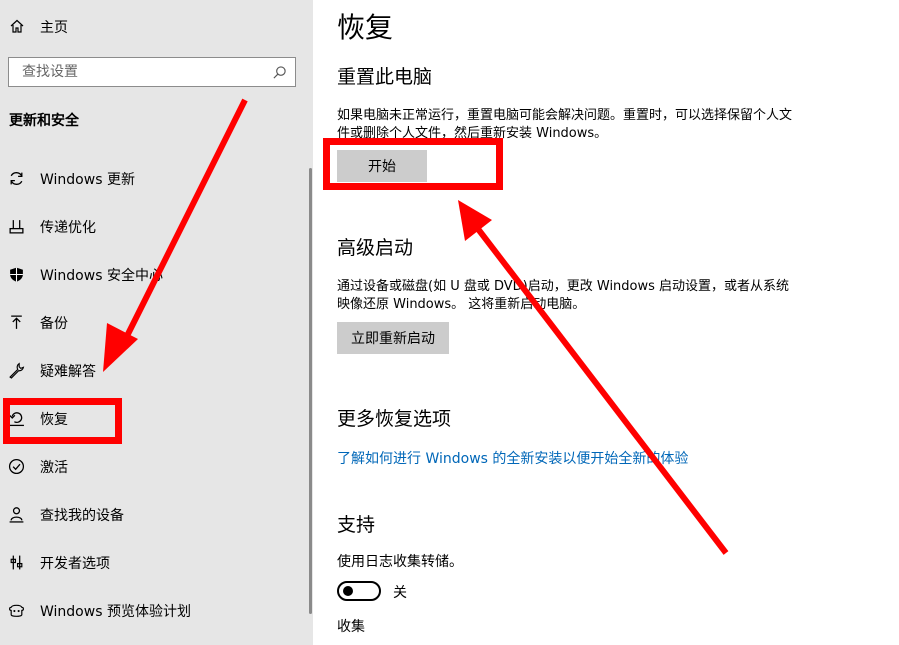 The width and height of the screenshot is (899, 645). Describe the element at coordinates (356, 525) in the screenshot. I see `support-heading: 支持` at that location.